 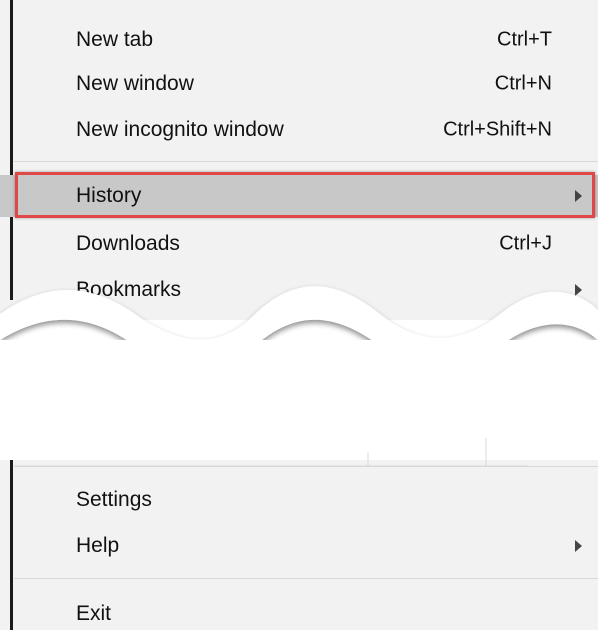 What do you see at coordinates (128, 243) in the screenshot?
I see `menu-item-label: Downloads` at bounding box center [128, 243].